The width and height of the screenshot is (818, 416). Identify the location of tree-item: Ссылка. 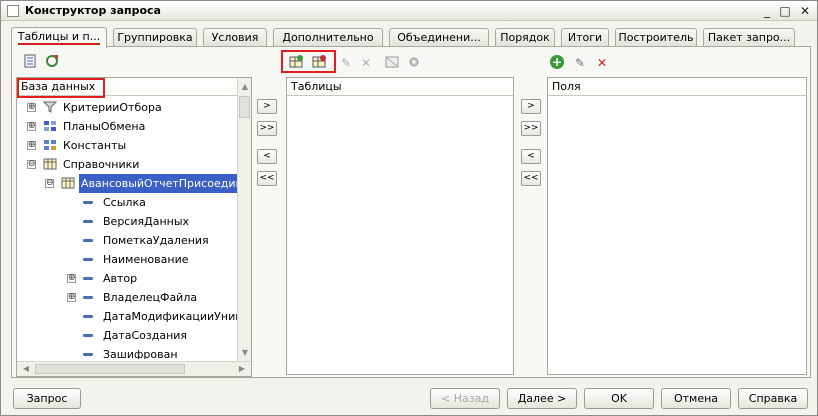
(127, 202).